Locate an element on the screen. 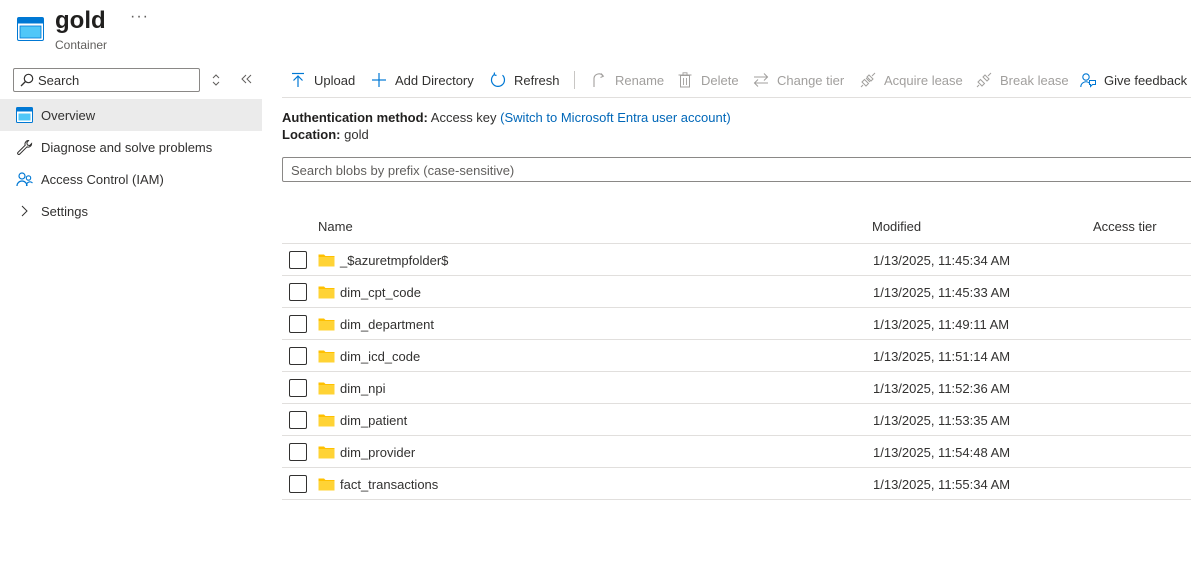 Image resolution: width=1191 pixels, height=569 pixels. upload-button: Upload is located at coordinates (322, 80).